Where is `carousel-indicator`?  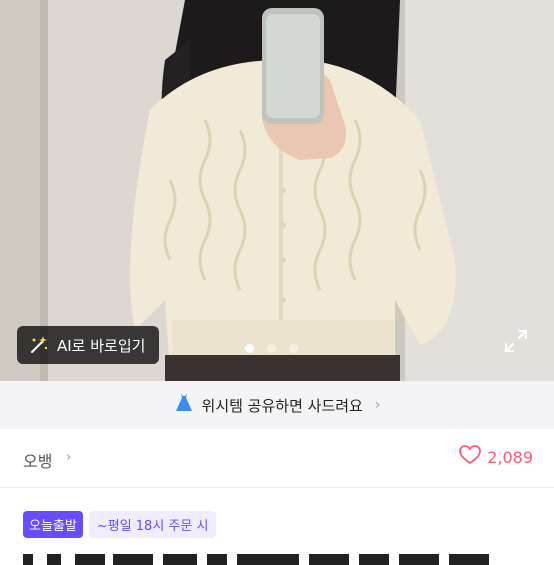
carousel-indicator is located at coordinates (271, 348).